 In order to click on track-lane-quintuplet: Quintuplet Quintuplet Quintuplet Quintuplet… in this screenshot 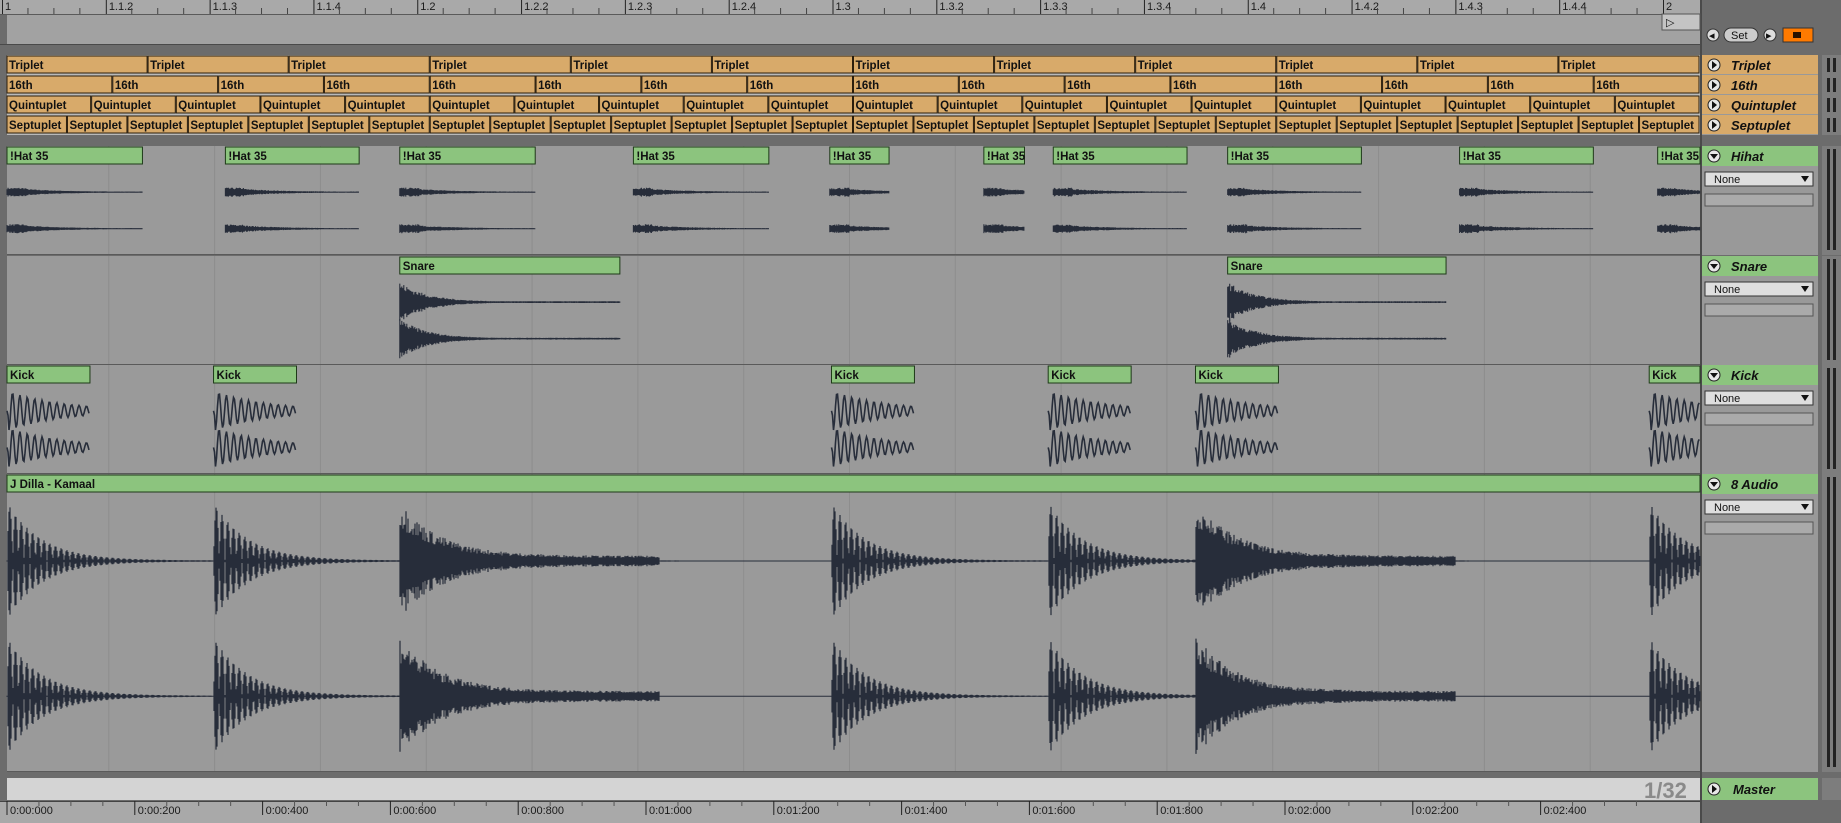, I will do `click(853, 105)`.